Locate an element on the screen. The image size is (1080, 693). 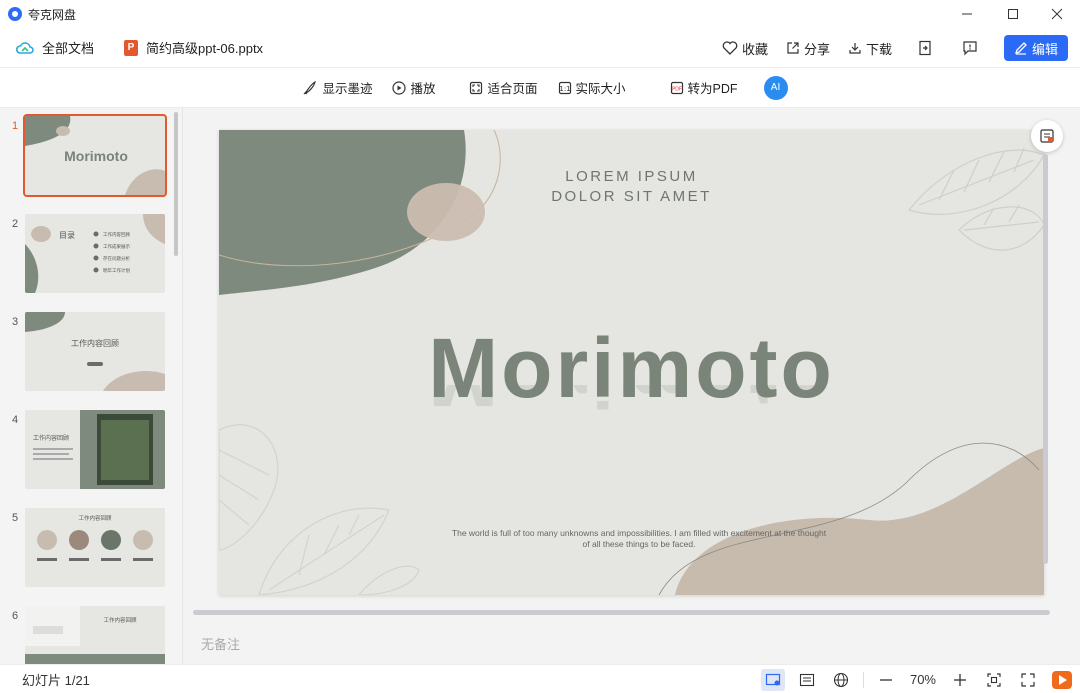
globe-icon is located at coordinates (841, 679).